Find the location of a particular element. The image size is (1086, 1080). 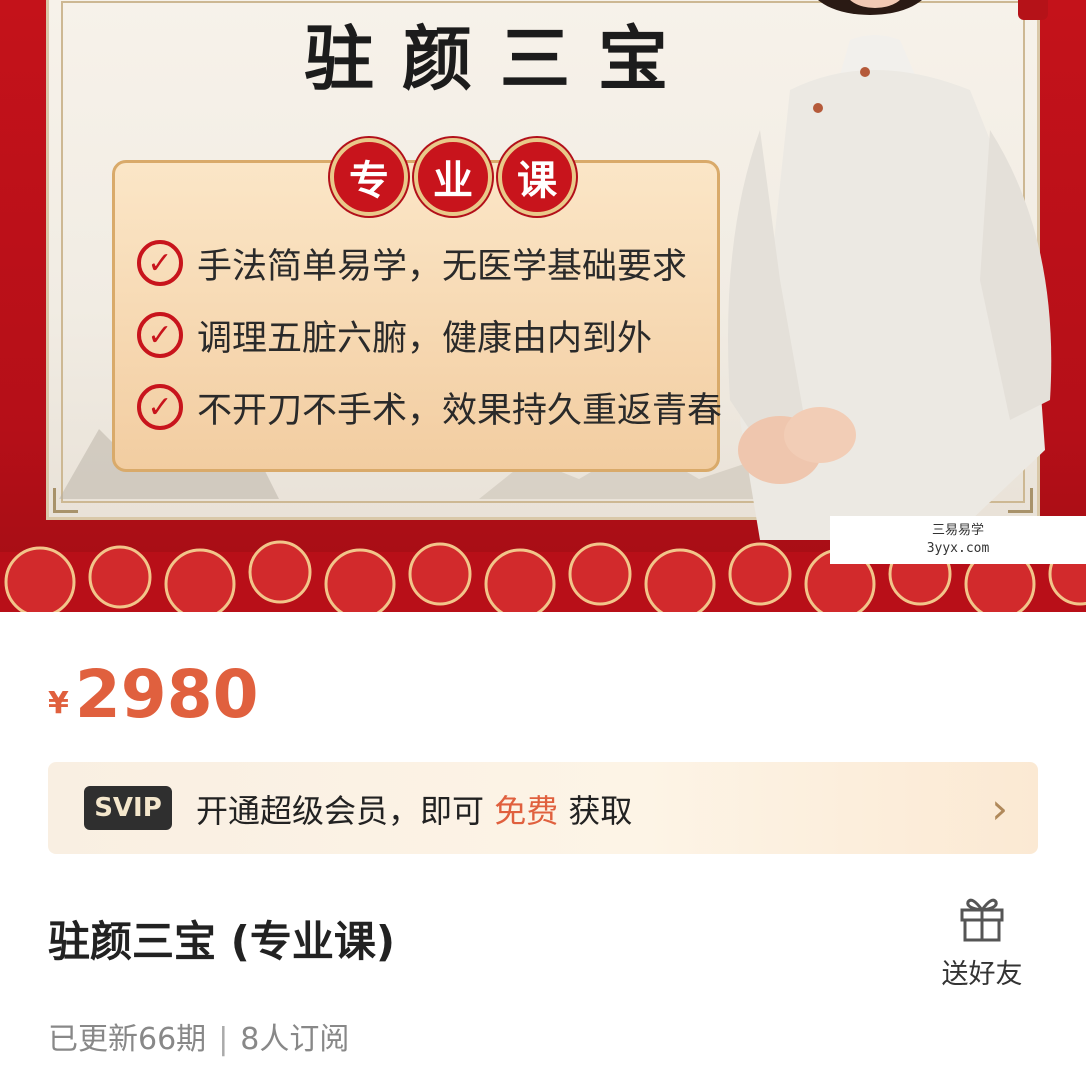

course-title: 驻颜三宝 (专业课) is located at coordinates (222, 941).